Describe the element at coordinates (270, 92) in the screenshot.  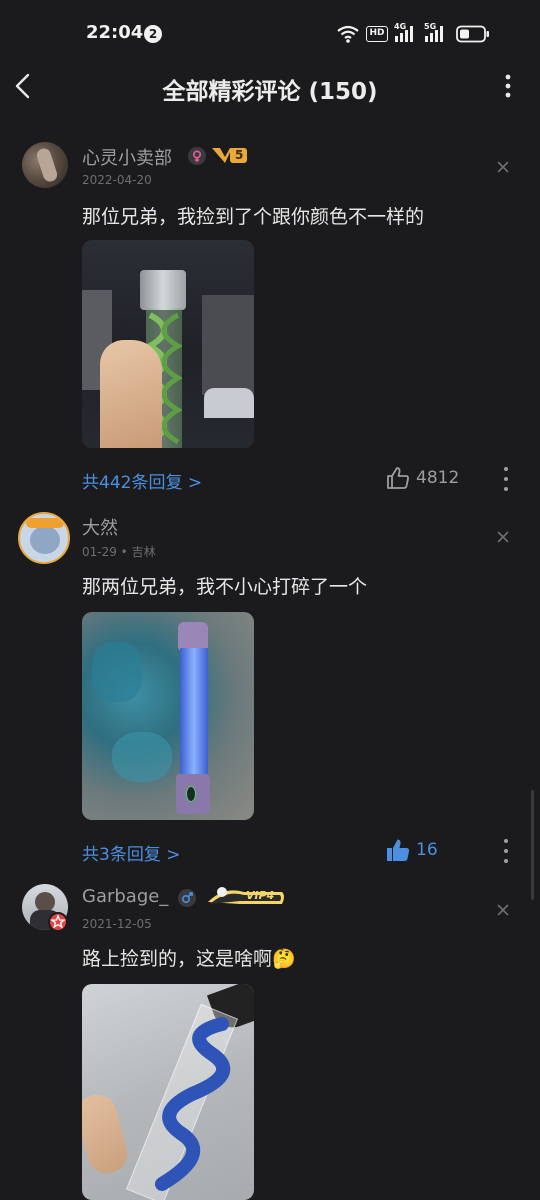
I see `page-title: 全部精彩评论 (150)` at that location.